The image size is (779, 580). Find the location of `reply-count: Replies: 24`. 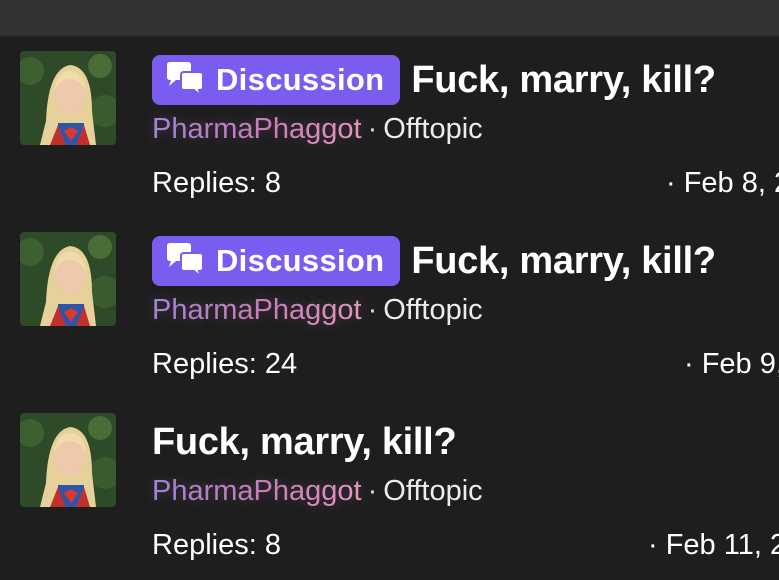

reply-count: Replies: 24 is located at coordinates (225, 364).